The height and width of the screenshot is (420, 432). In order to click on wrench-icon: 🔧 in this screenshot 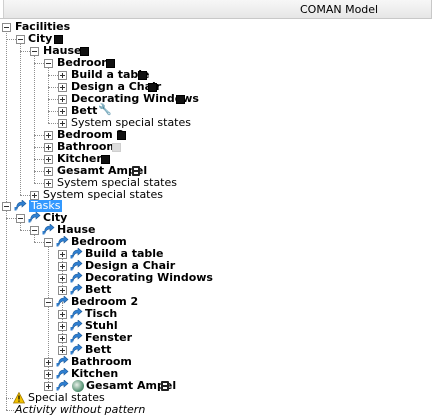, I will do `click(105, 109)`.